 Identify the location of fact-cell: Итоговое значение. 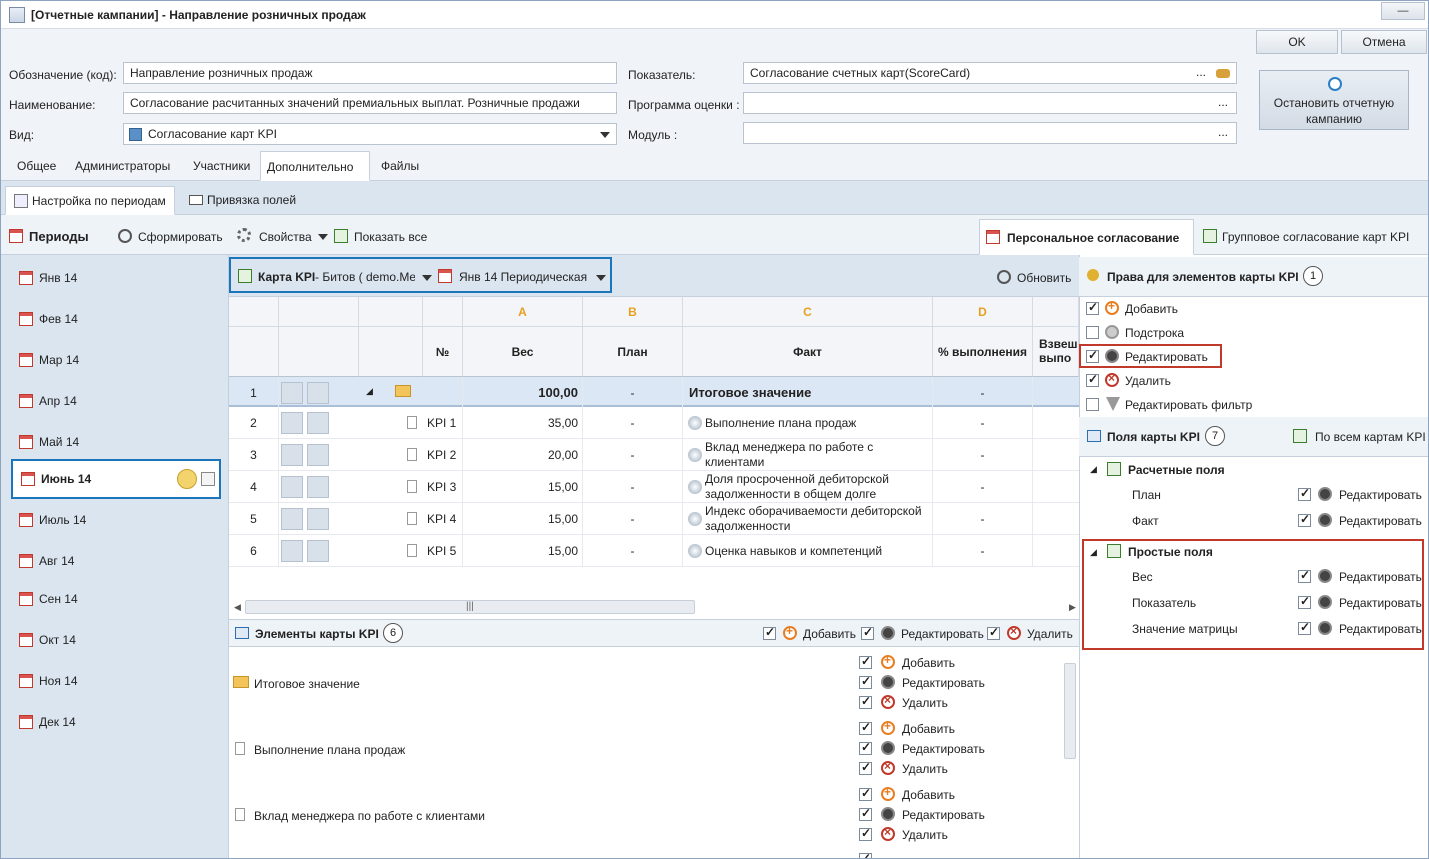
(808, 393).